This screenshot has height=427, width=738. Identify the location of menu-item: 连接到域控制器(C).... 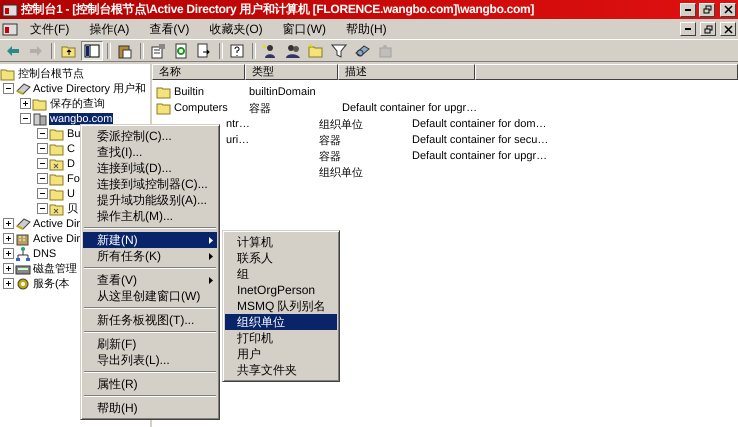
(150, 184).